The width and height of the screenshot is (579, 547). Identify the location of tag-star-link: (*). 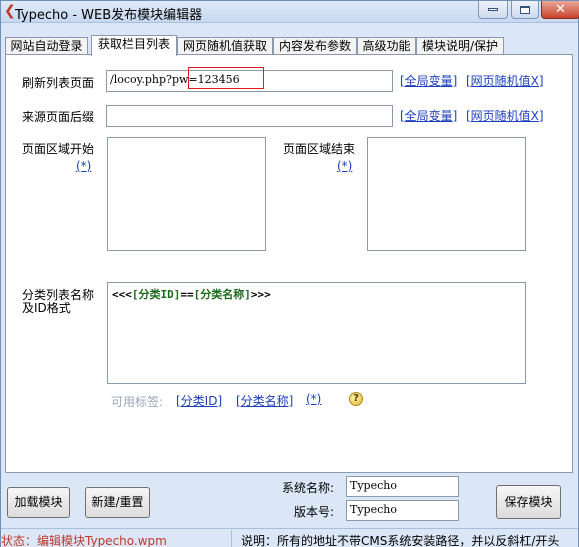
(313, 399).